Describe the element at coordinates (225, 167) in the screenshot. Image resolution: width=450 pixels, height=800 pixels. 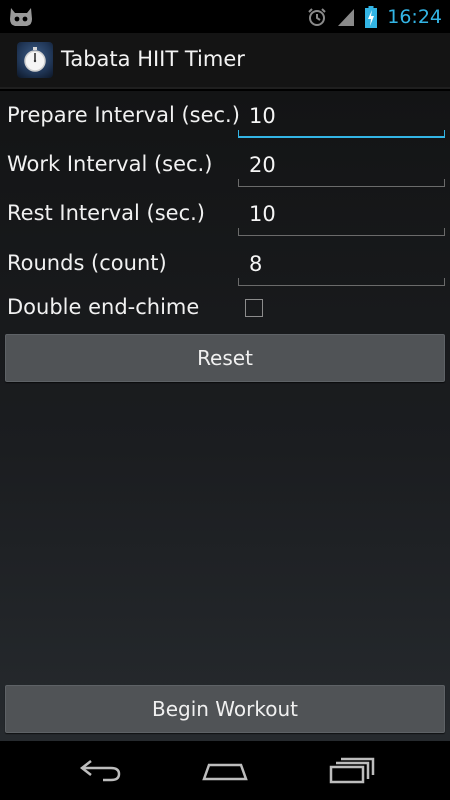
I see `work-interval-row: Work Interval (sec.) 20` at that location.